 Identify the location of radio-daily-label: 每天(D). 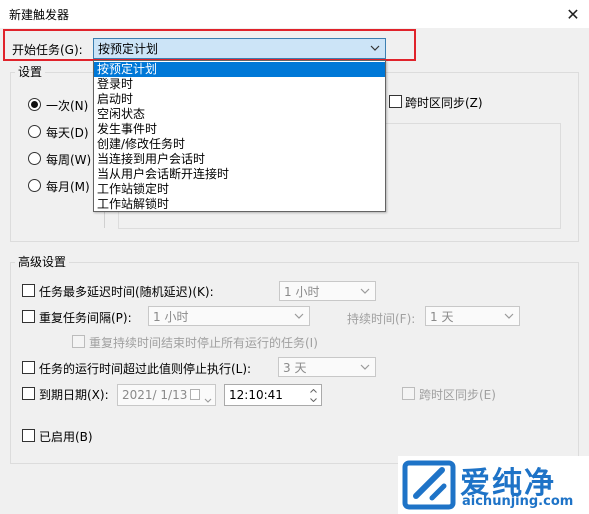
(67, 133).